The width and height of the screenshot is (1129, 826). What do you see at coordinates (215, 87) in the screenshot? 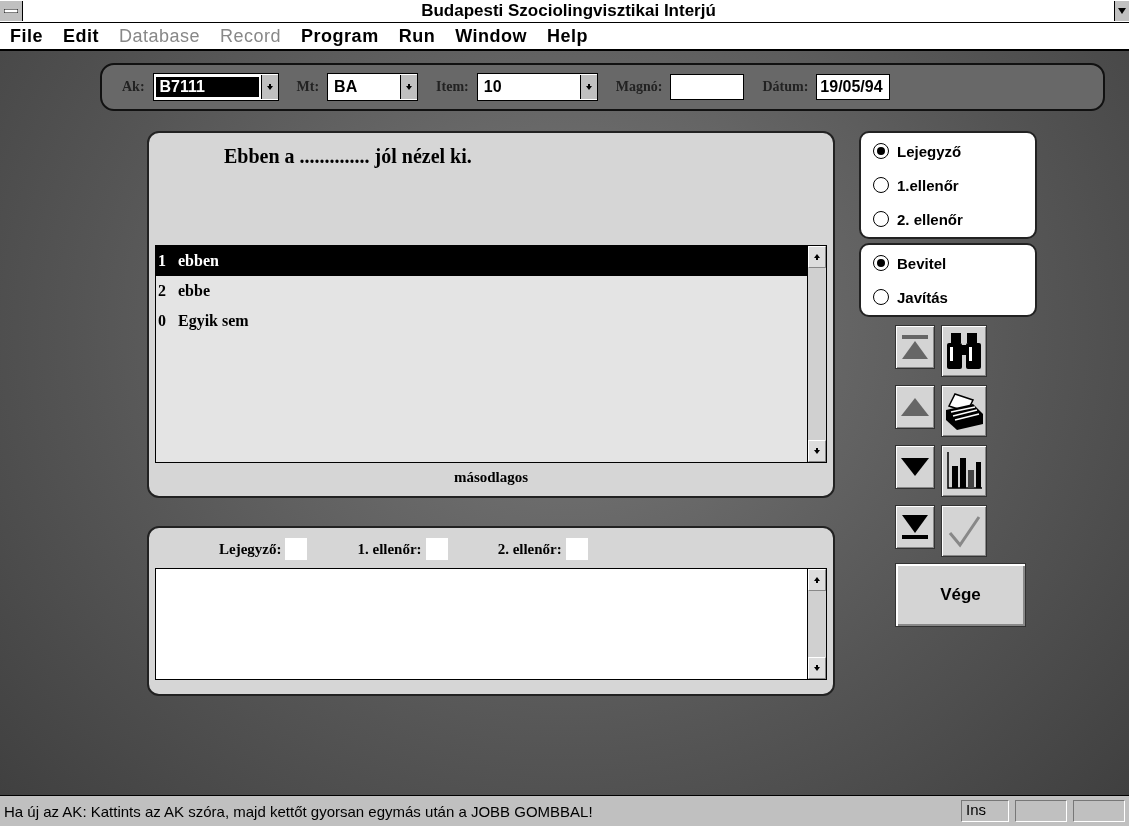
I see `dropdown: B7111` at bounding box center [215, 87].